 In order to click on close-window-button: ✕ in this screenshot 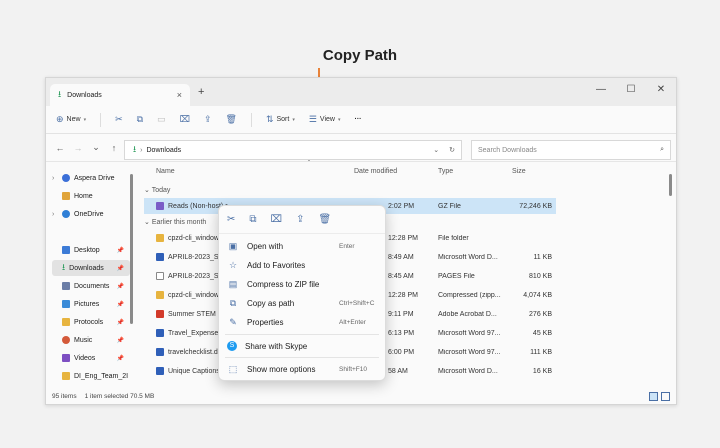, I will do `click(661, 89)`.